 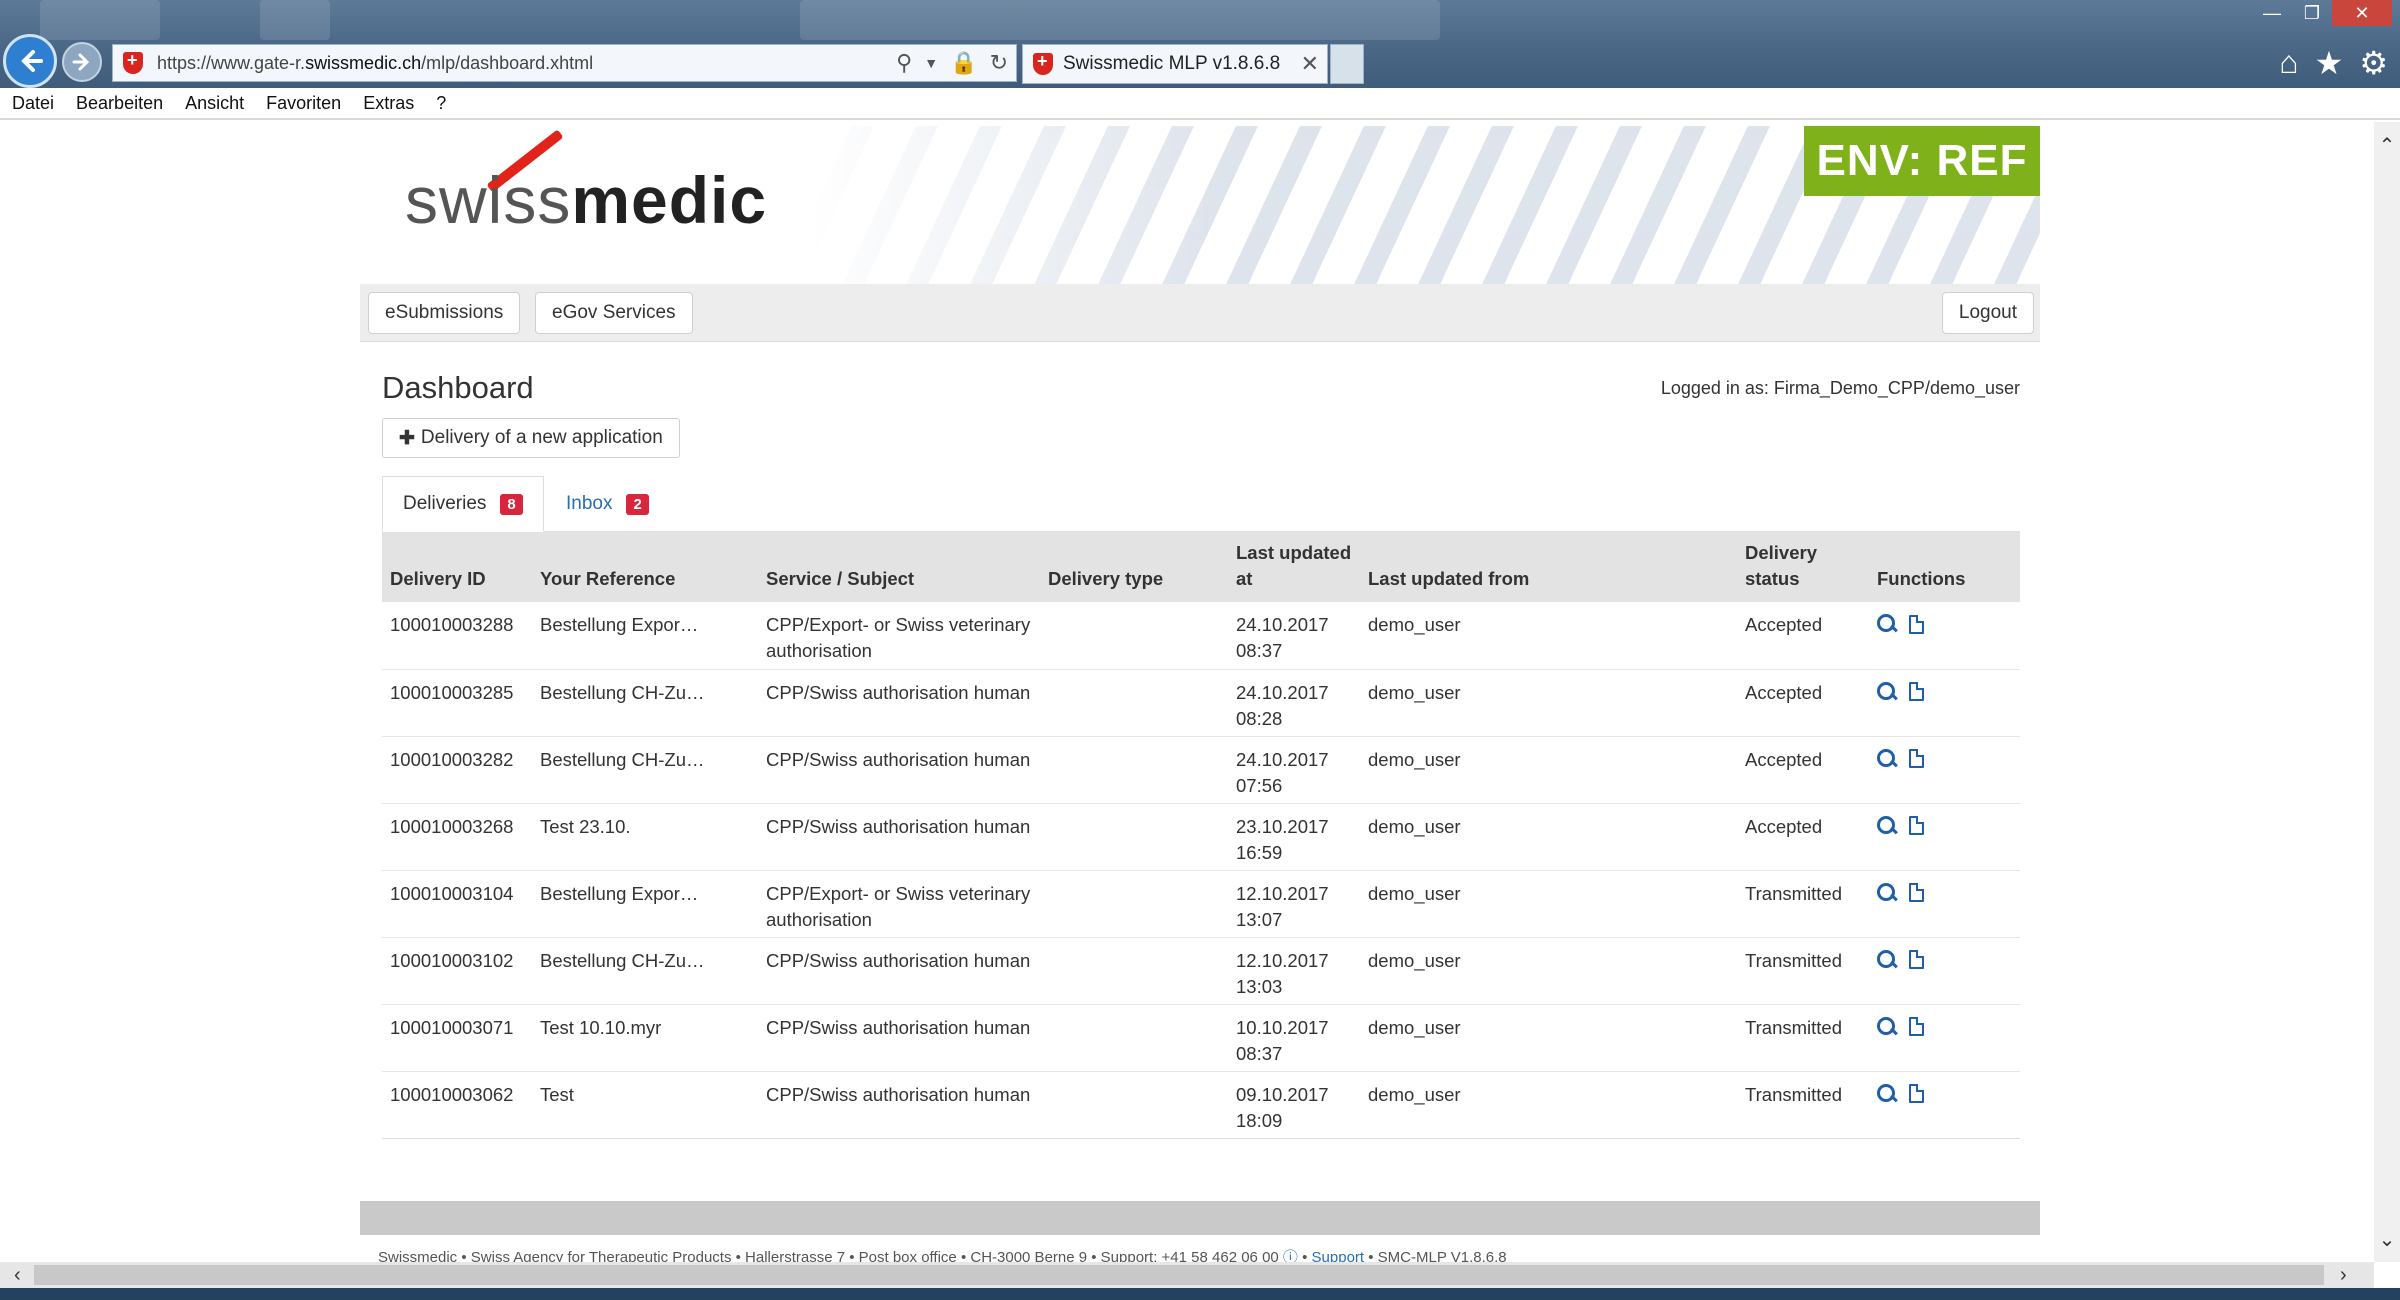 I want to click on search-icon: ⚲, so click(x=904, y=63).